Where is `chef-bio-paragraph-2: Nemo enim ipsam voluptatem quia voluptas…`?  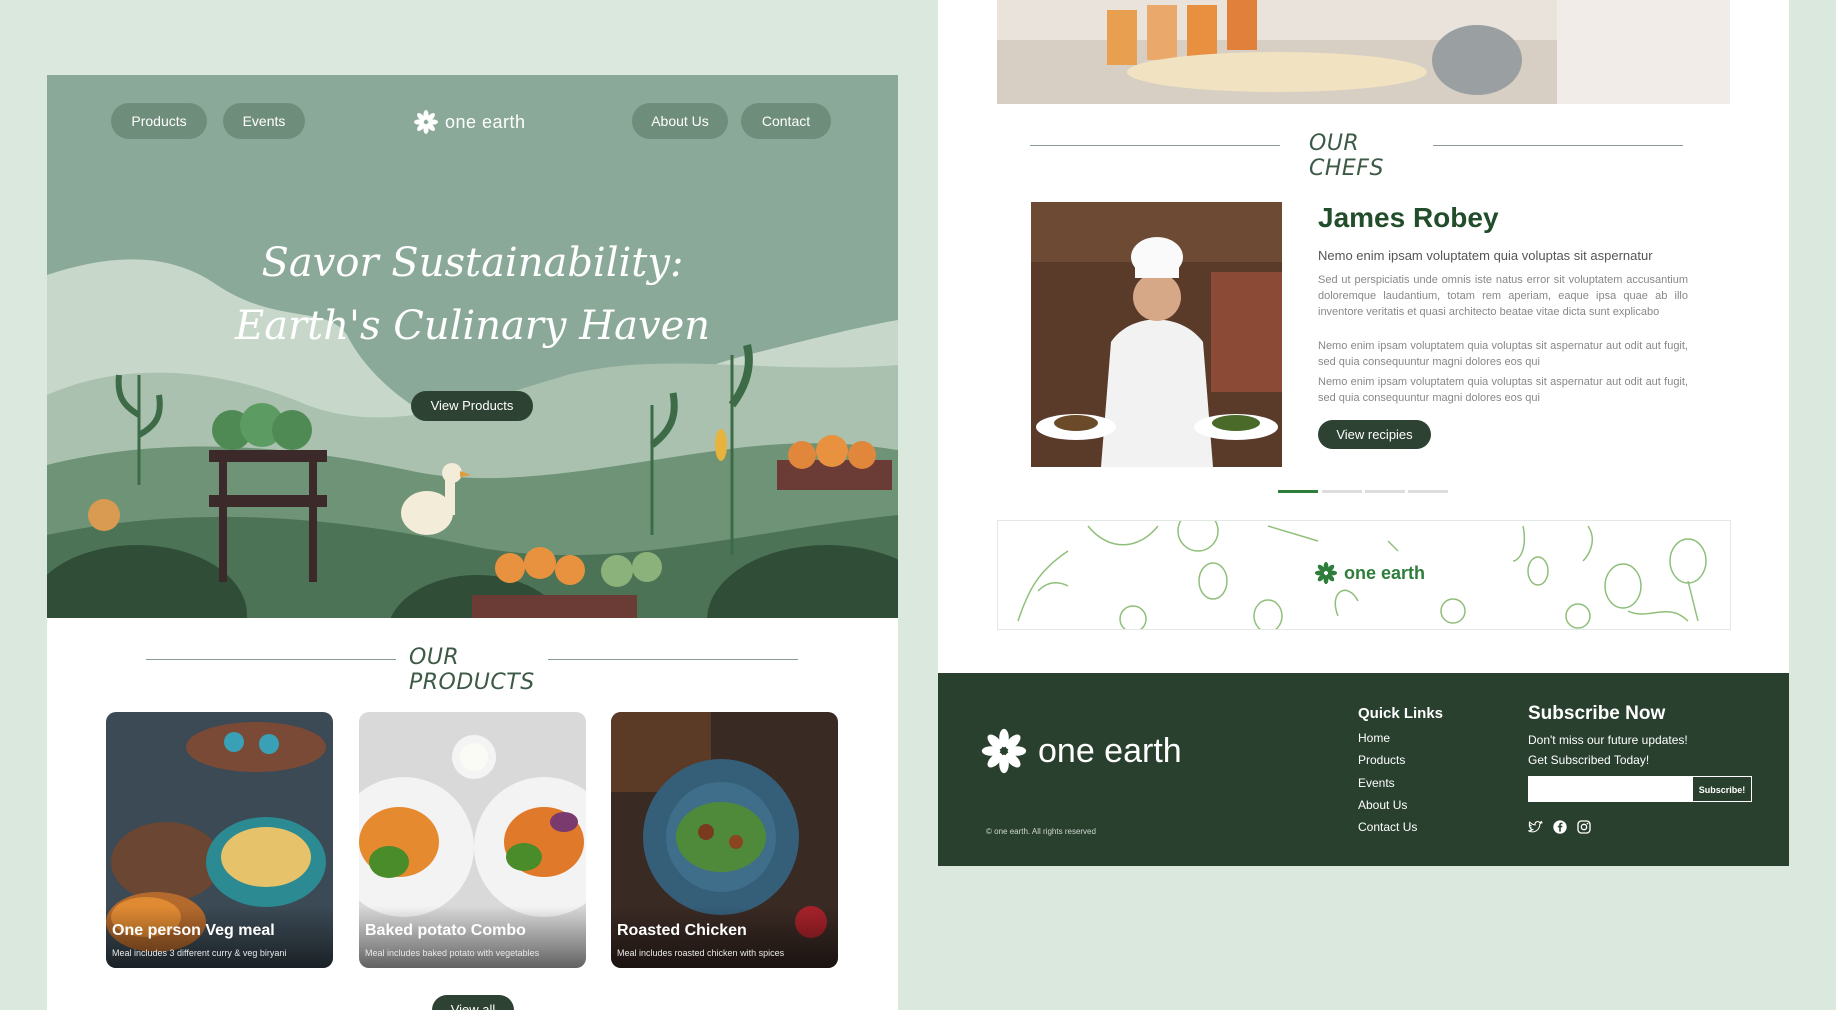 chef-bio-paragraph-2: Nemo enim ipsam voluptatem quia voluptas… is located at coordinates (1503, 354).